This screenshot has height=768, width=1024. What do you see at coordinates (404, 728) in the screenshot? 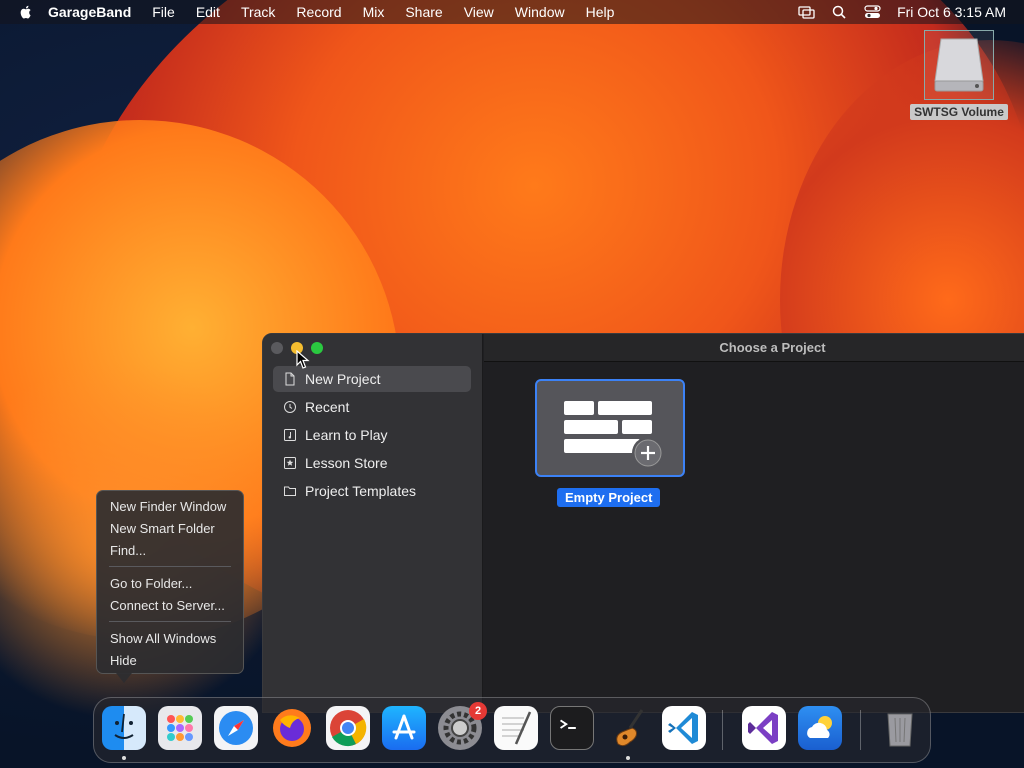
I see `app-store-icon` at bounding box center [404, 728].